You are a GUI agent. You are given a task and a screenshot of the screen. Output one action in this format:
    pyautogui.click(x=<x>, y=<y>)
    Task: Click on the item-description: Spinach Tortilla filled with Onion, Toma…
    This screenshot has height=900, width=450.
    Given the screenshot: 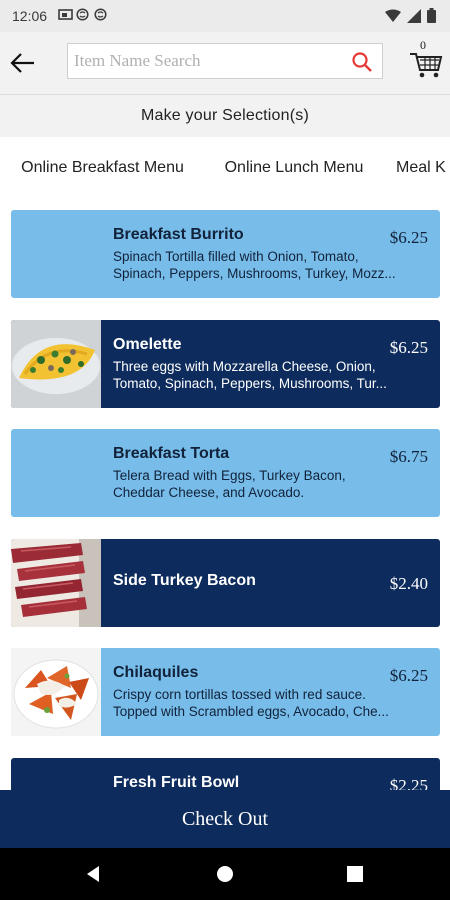 What is the action you would take?
    pyautogui.click(x=269, y=265)
    